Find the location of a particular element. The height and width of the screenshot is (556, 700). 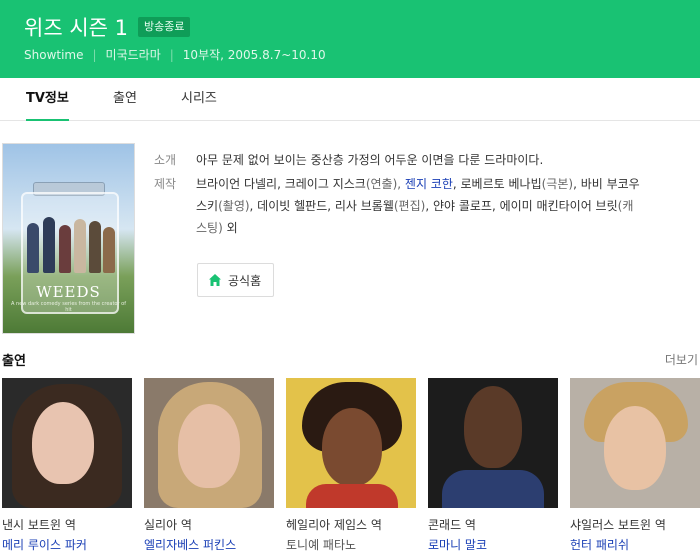

official-home-label: 공식홈 is located at coordinates (245, 280).